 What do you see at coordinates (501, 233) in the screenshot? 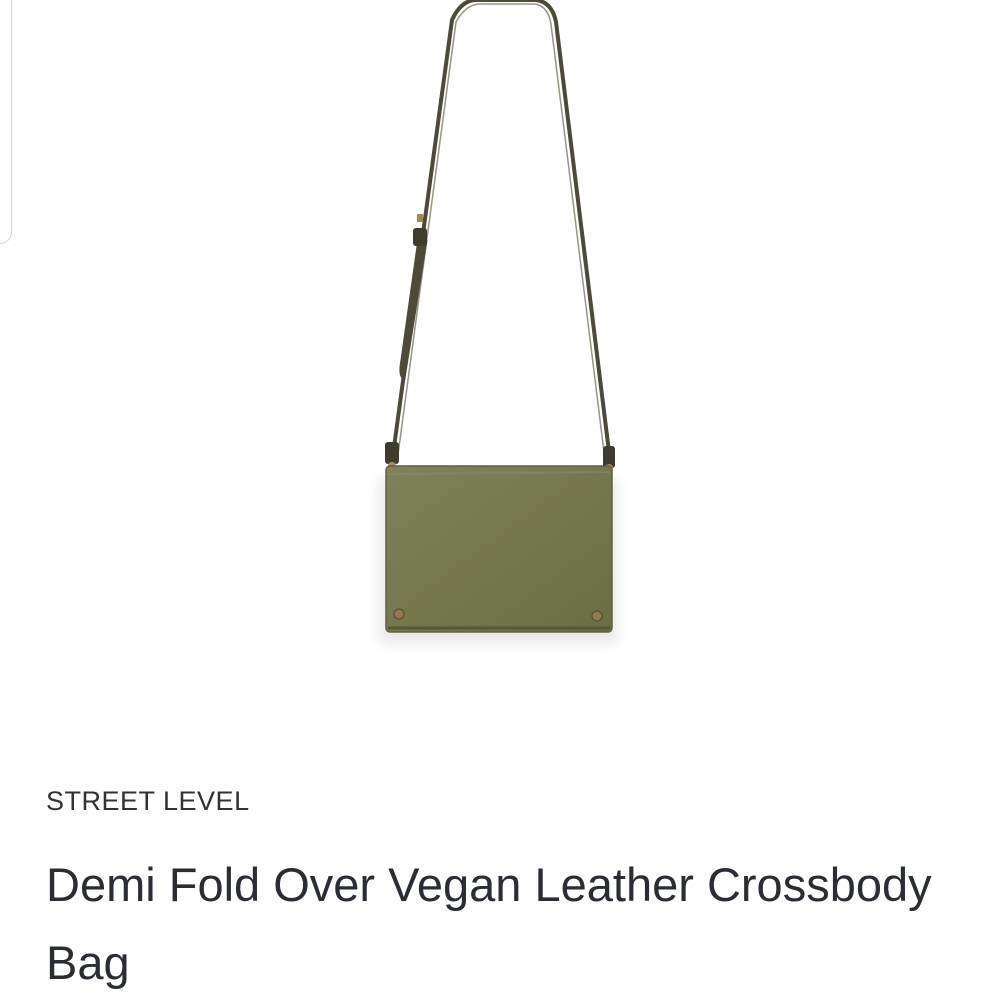
I see `bag-strap-inner` at bounding box center [501, 233].